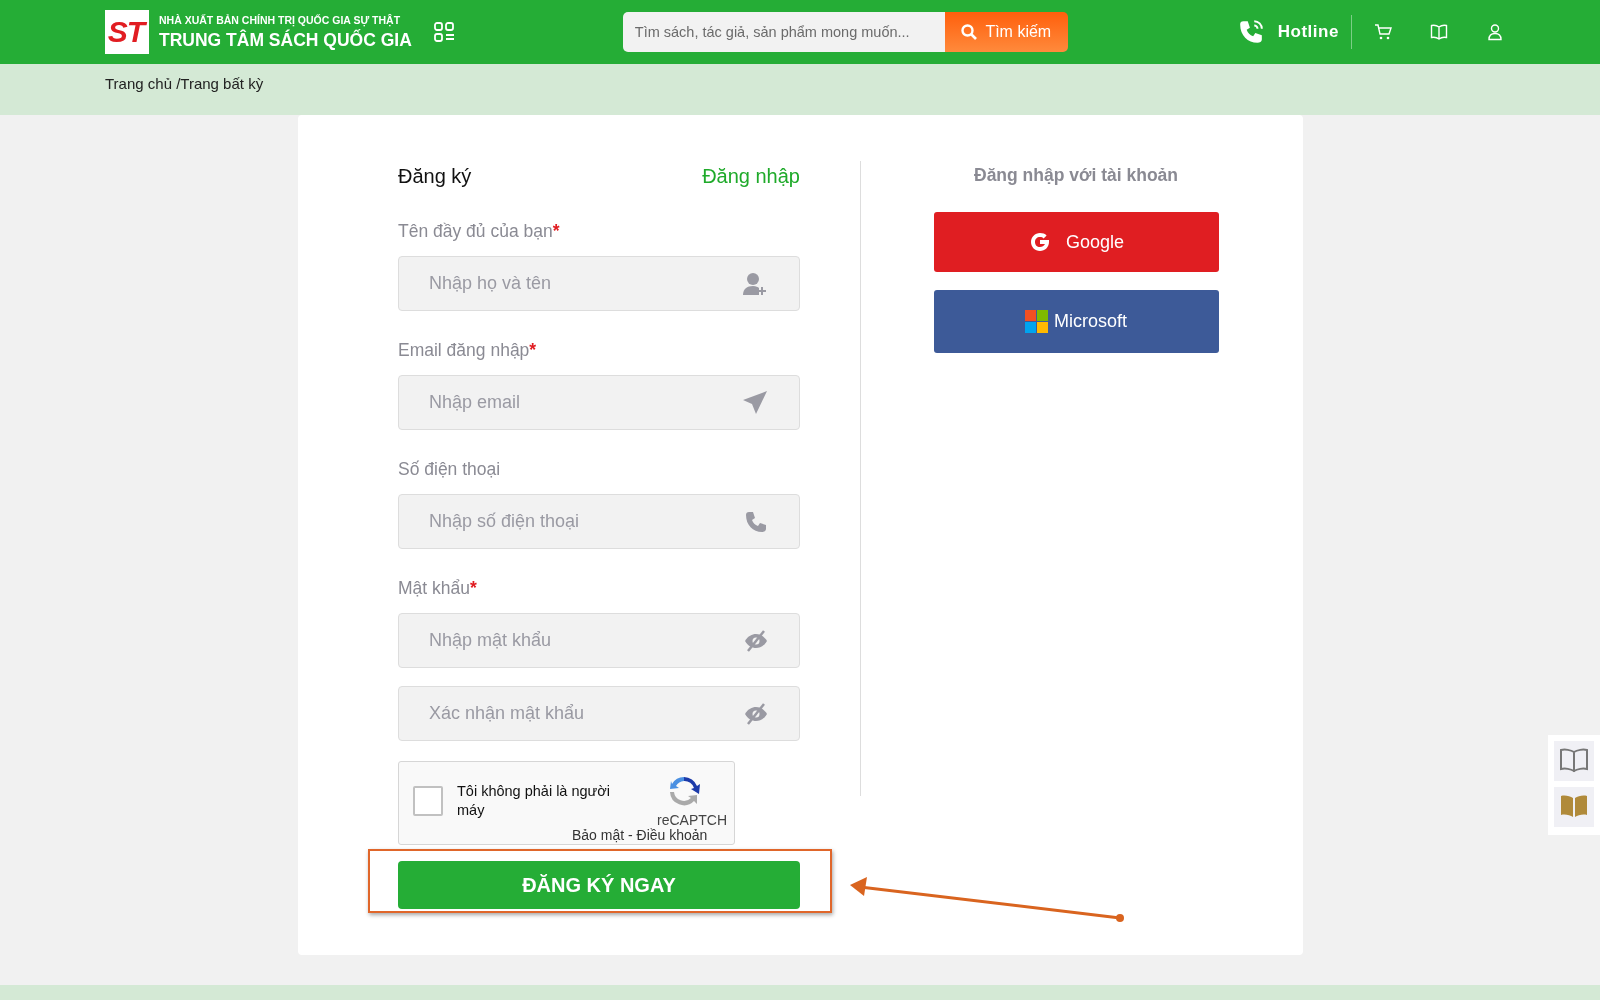 This screenshot has height=1000, width=1600. Describe the element at coordinates (1574, 807) in the screenshot. I see `book-filled-icon` at that location.